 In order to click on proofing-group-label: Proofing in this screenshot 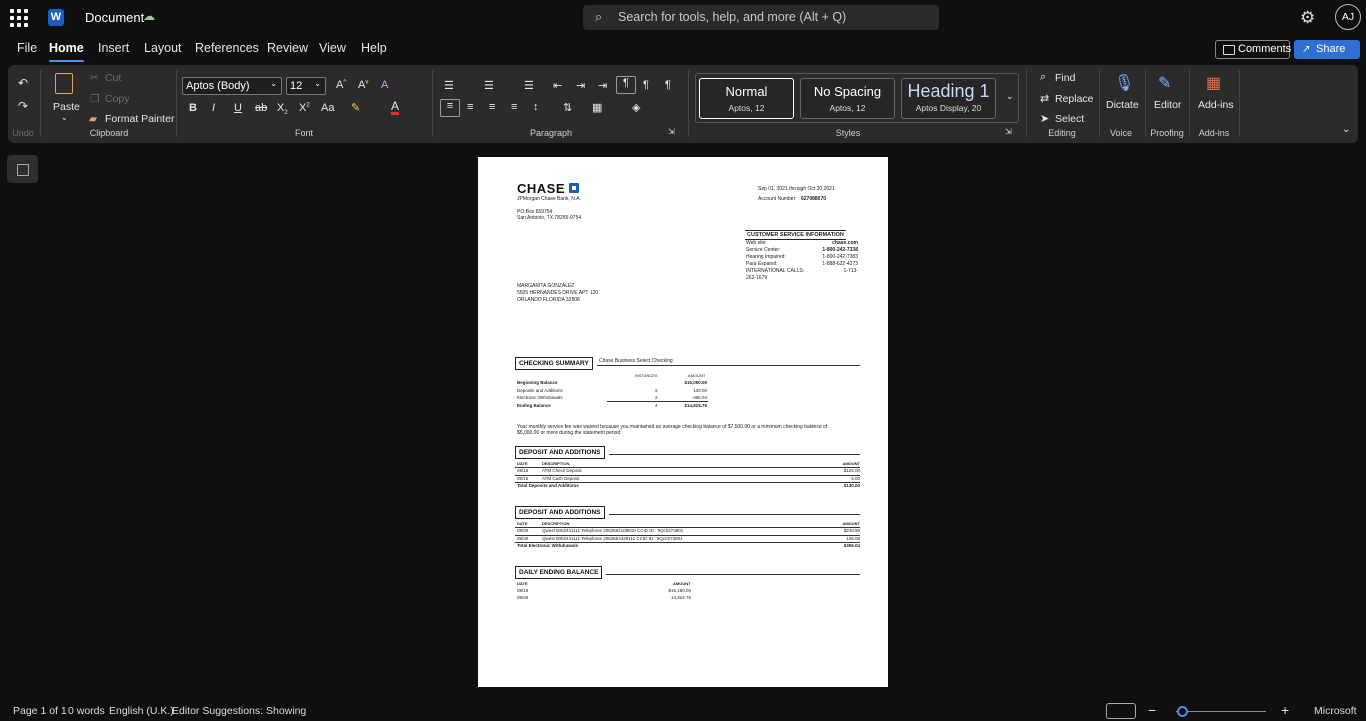, I will do `click(1167, 133)`.